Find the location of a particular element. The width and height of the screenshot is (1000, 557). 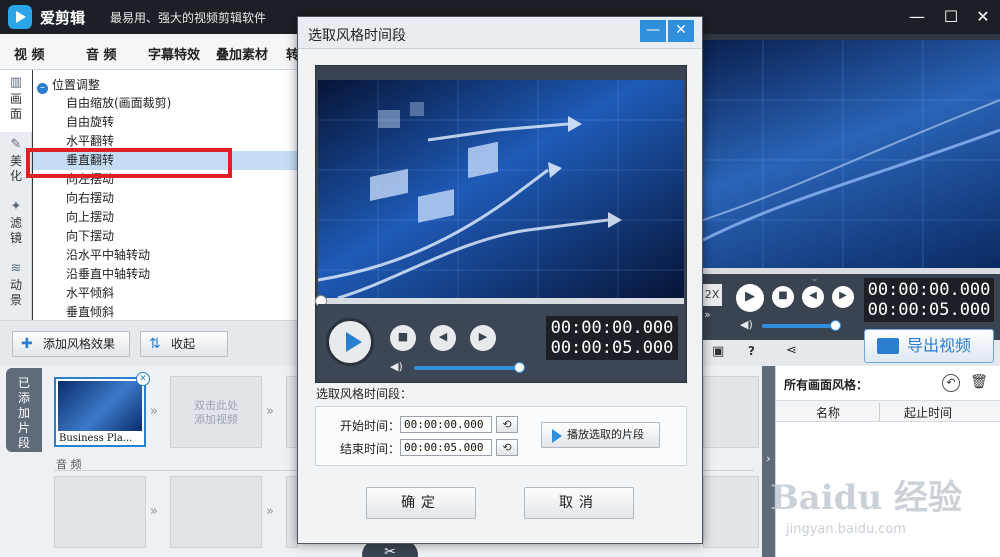

col-time-header: 起止时间 is located at coordinates (928, 413).